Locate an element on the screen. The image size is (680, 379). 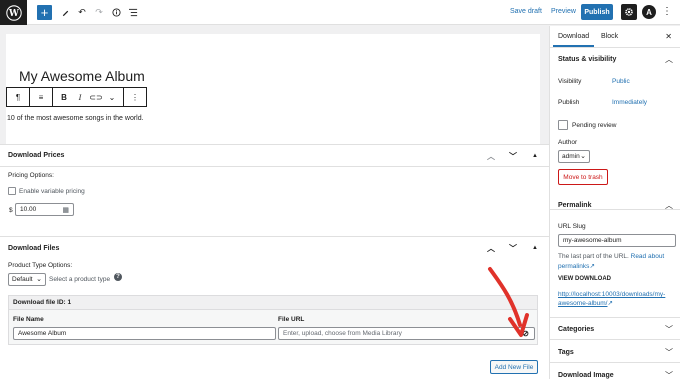
permalink-heading: Permalink ︿ is located at coordinates (615, 205).